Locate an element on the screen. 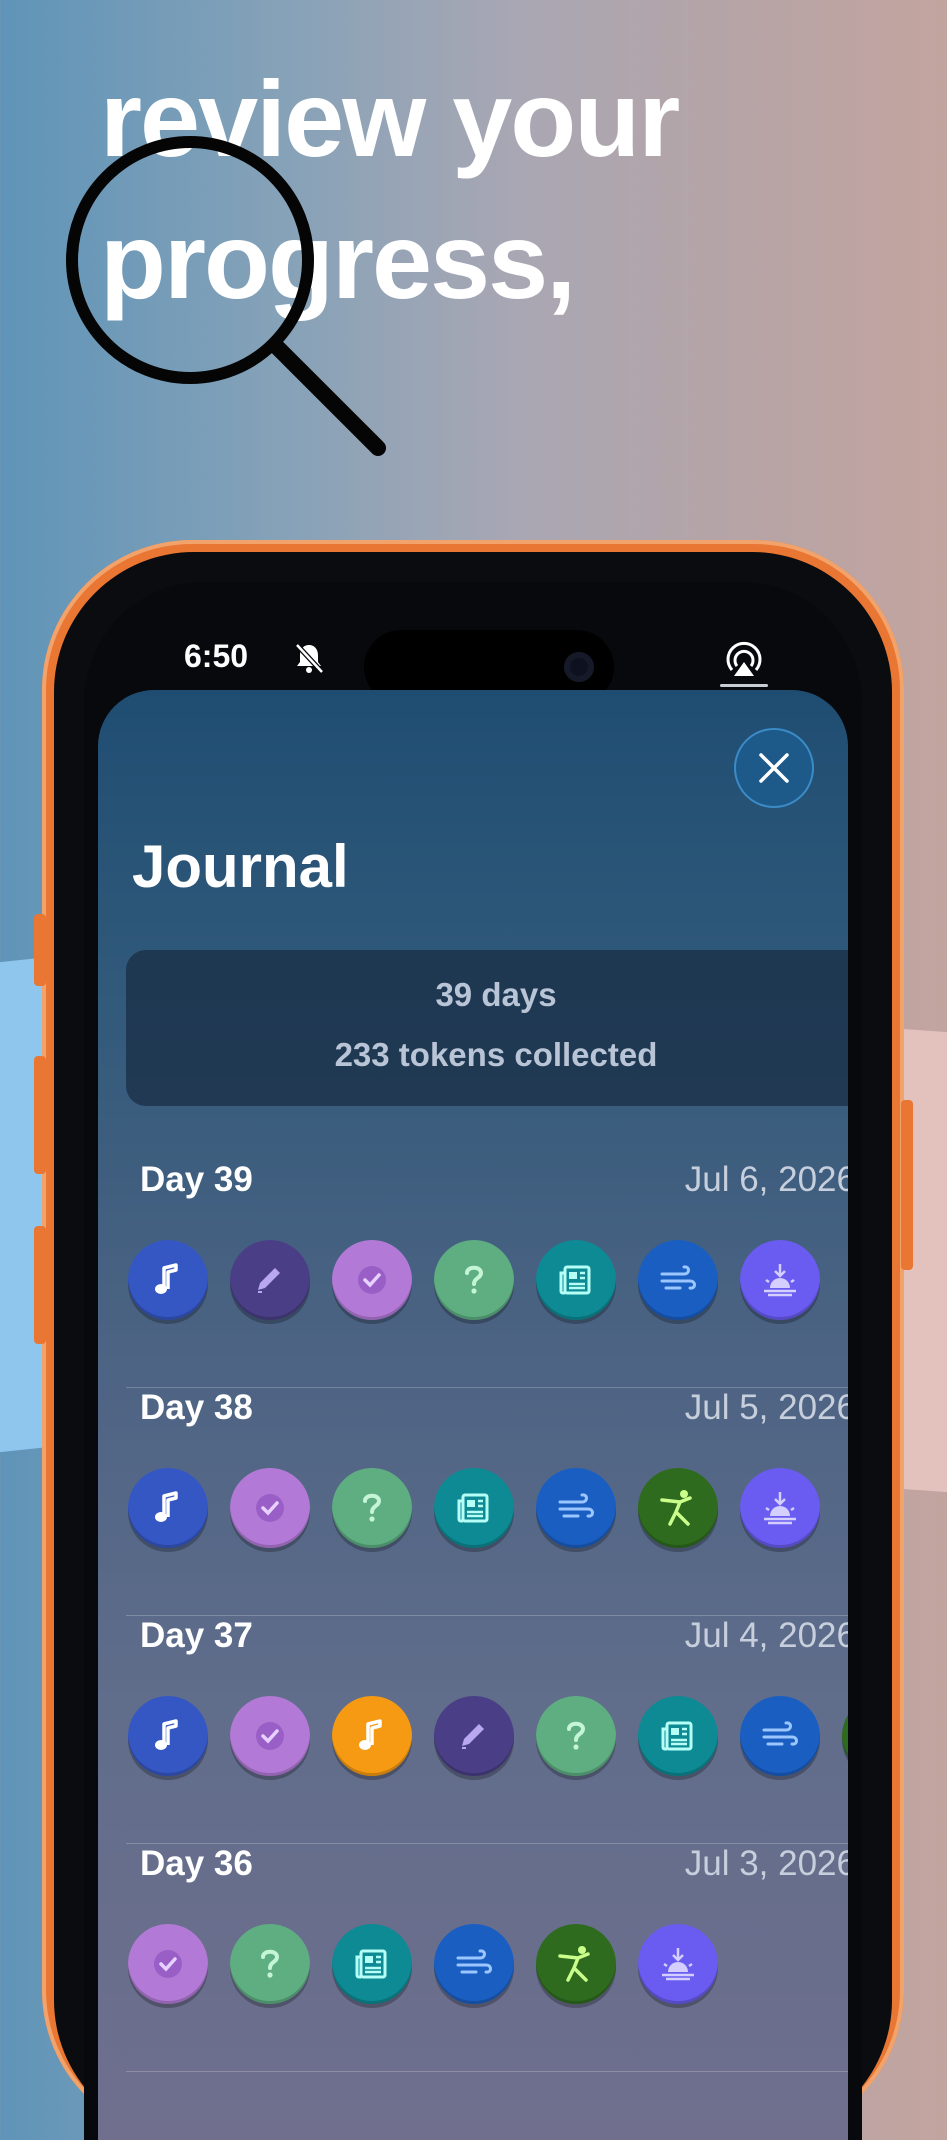  summary-card: 39 days 233 tokens collected is located at coordinates (487, 1028).